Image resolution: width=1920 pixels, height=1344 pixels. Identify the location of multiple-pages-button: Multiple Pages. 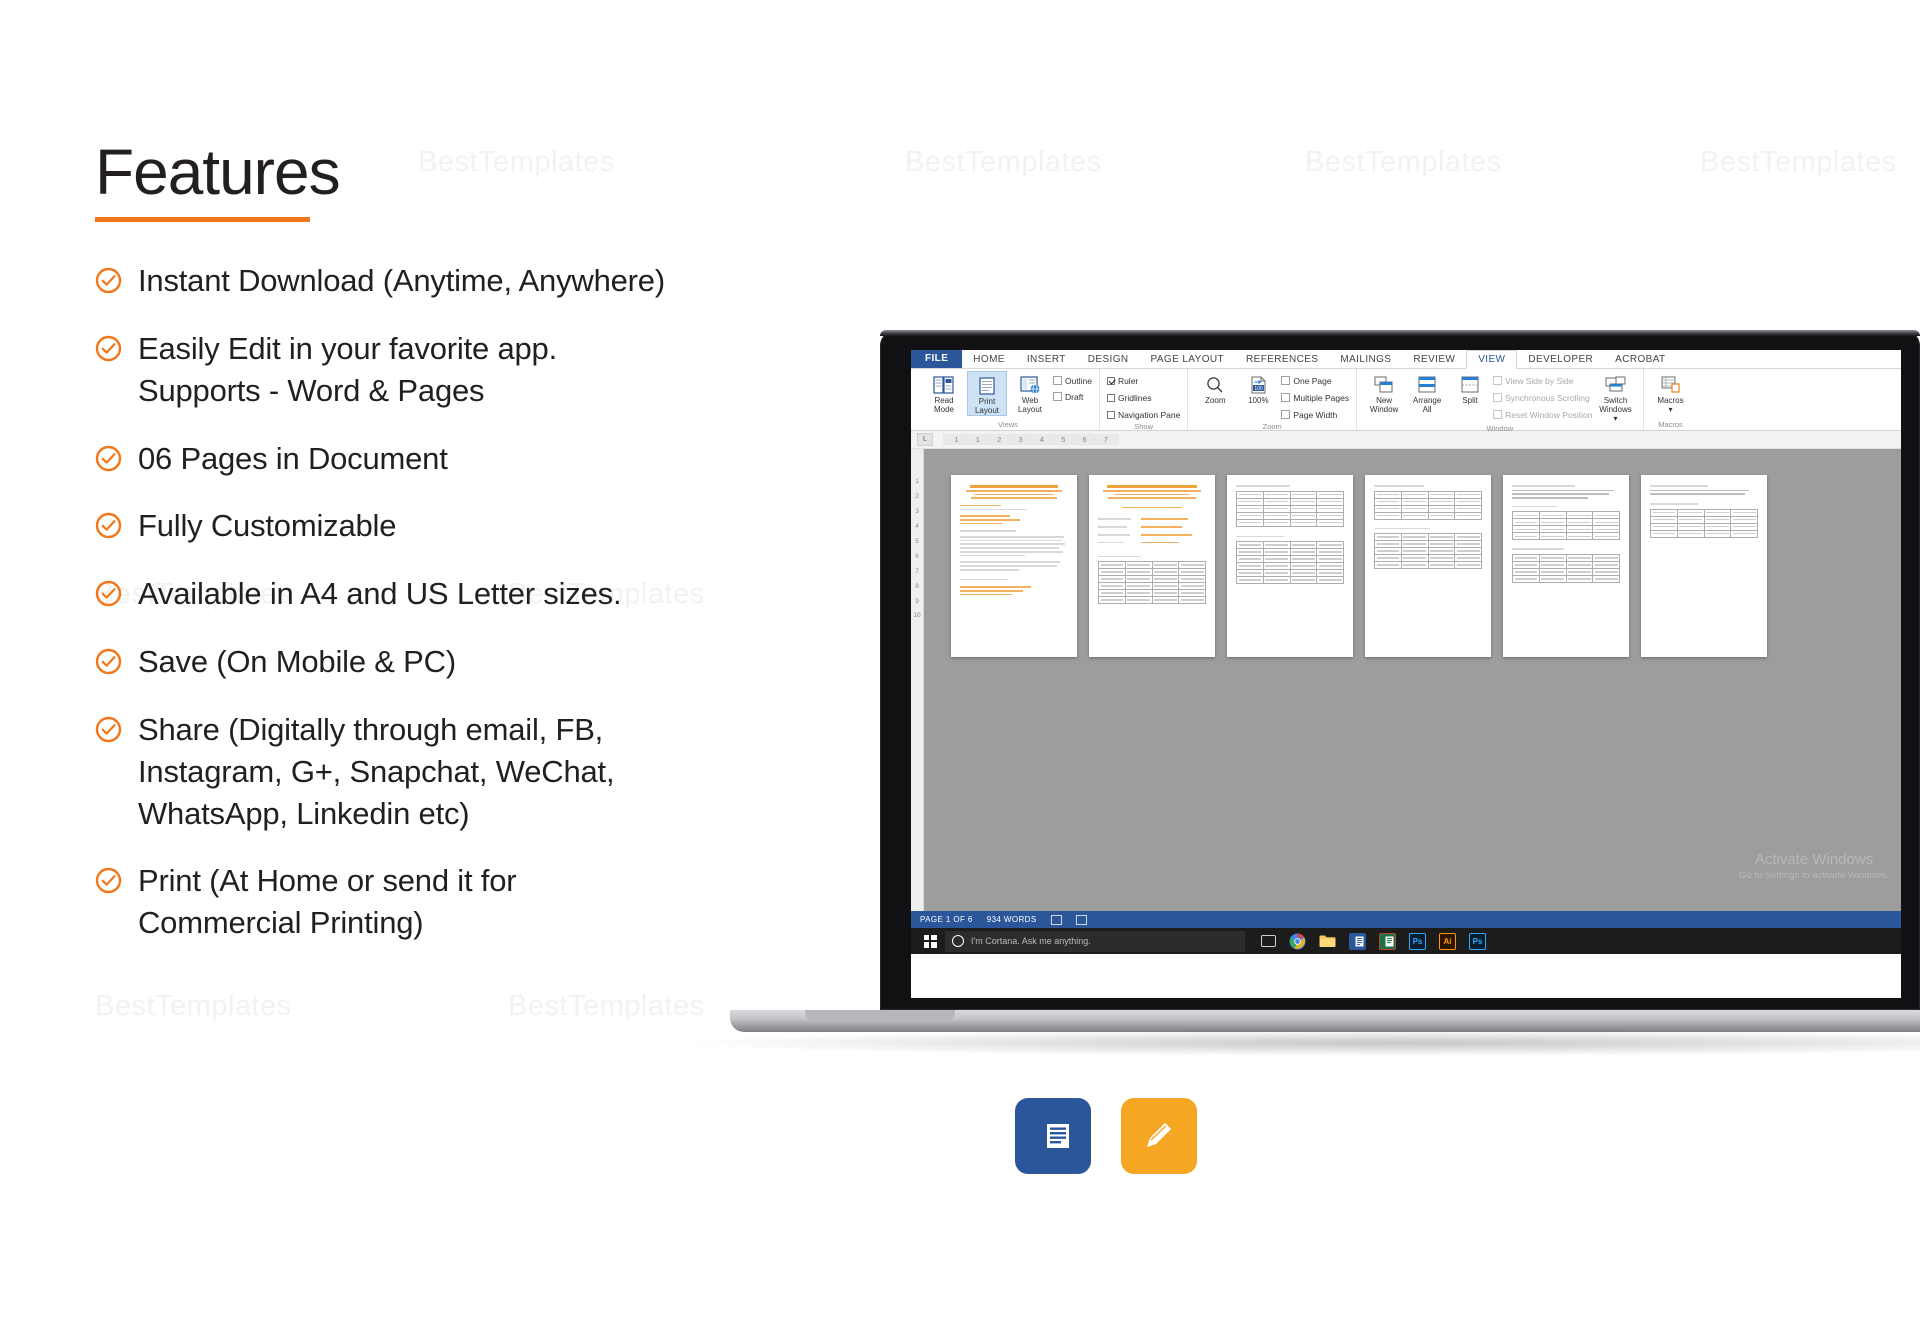
(1315, 397).